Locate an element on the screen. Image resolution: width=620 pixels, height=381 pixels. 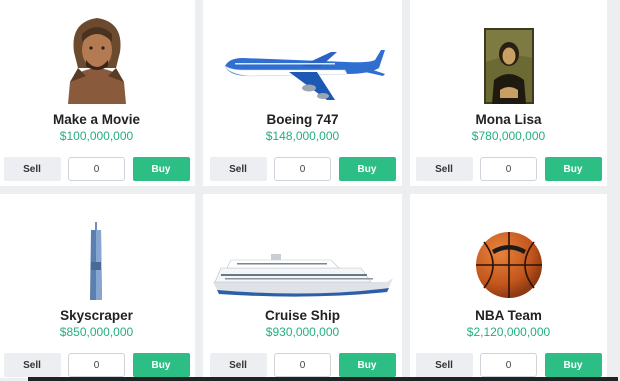
product-name: Cruise Ship is located at coordinates (302, 315).